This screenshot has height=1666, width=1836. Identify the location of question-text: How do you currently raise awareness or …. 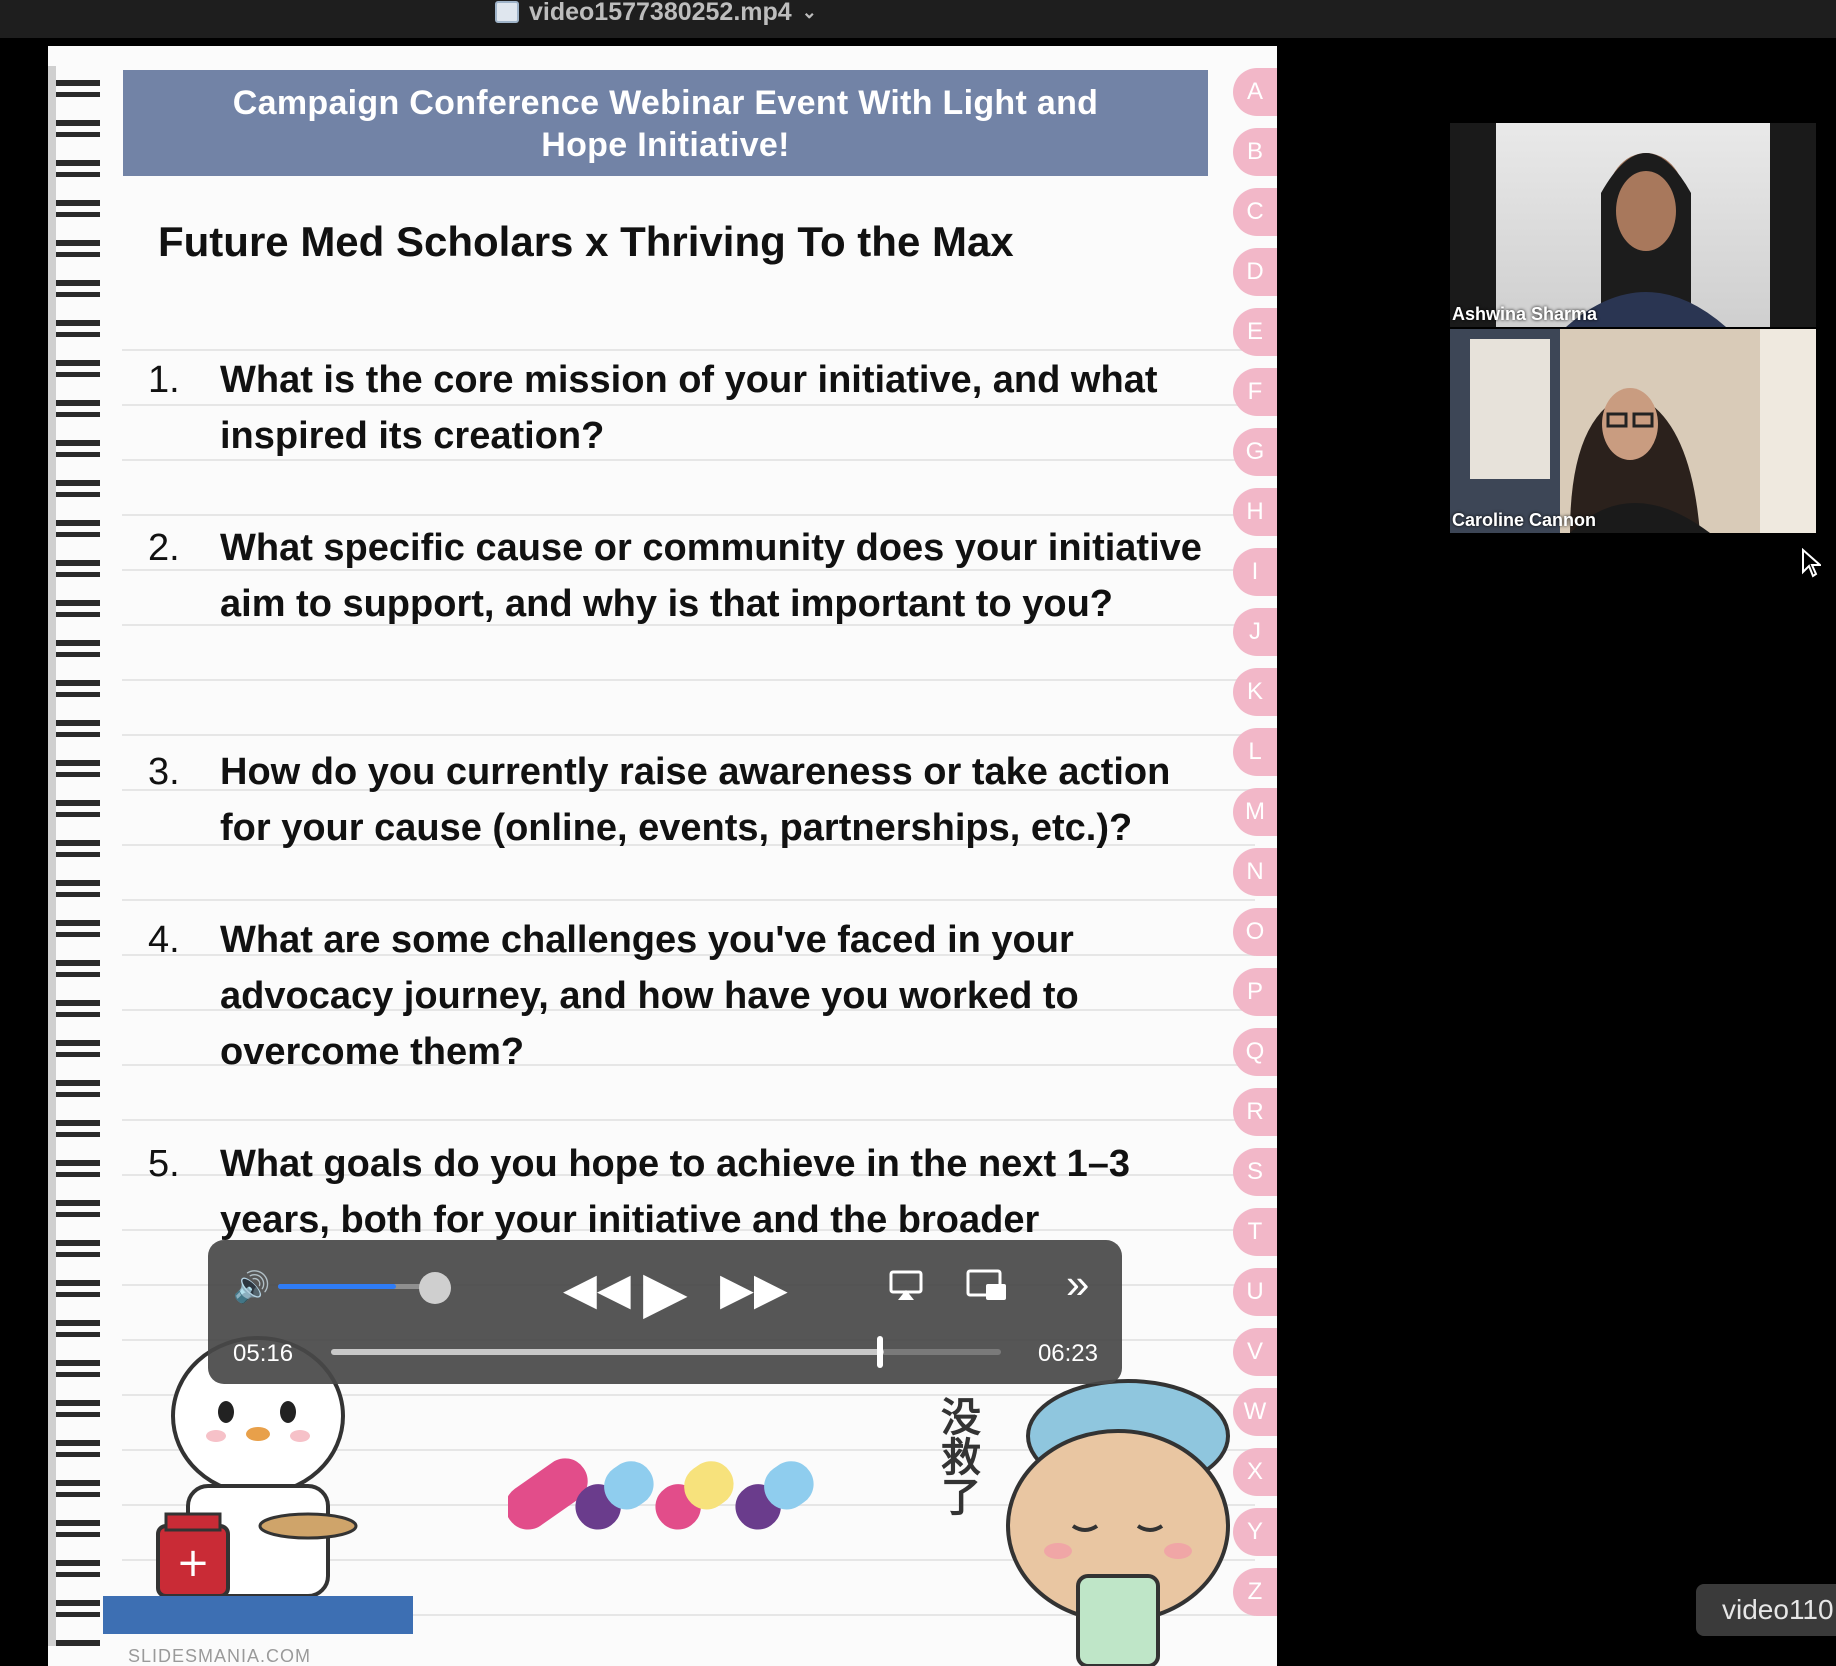
(695, 800).